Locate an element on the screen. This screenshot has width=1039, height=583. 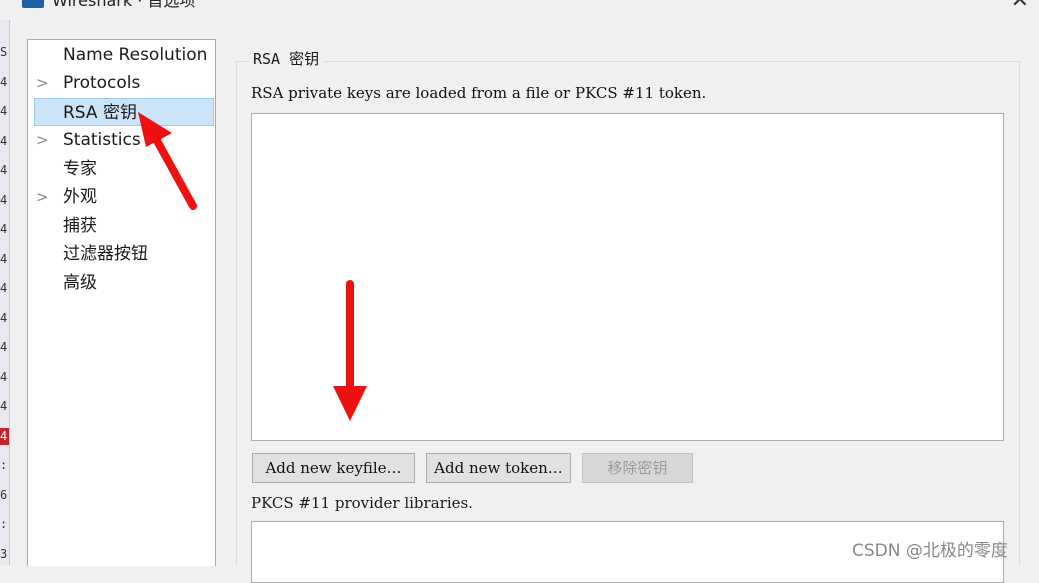
arrow-to-add-keyfile is located at coordinates (350, 350).